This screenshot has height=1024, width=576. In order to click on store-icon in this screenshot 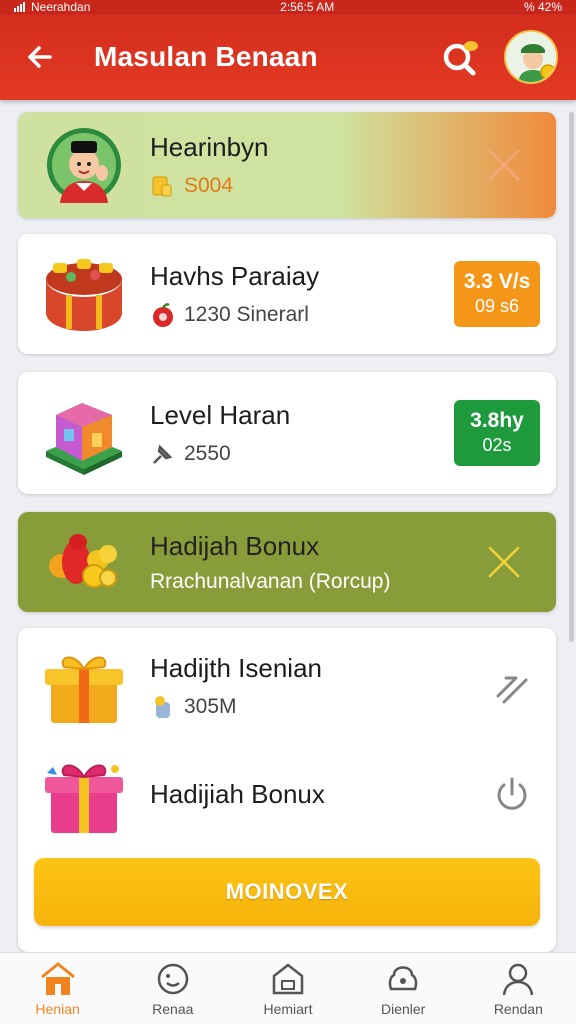, I will do `click(288, 978)`.